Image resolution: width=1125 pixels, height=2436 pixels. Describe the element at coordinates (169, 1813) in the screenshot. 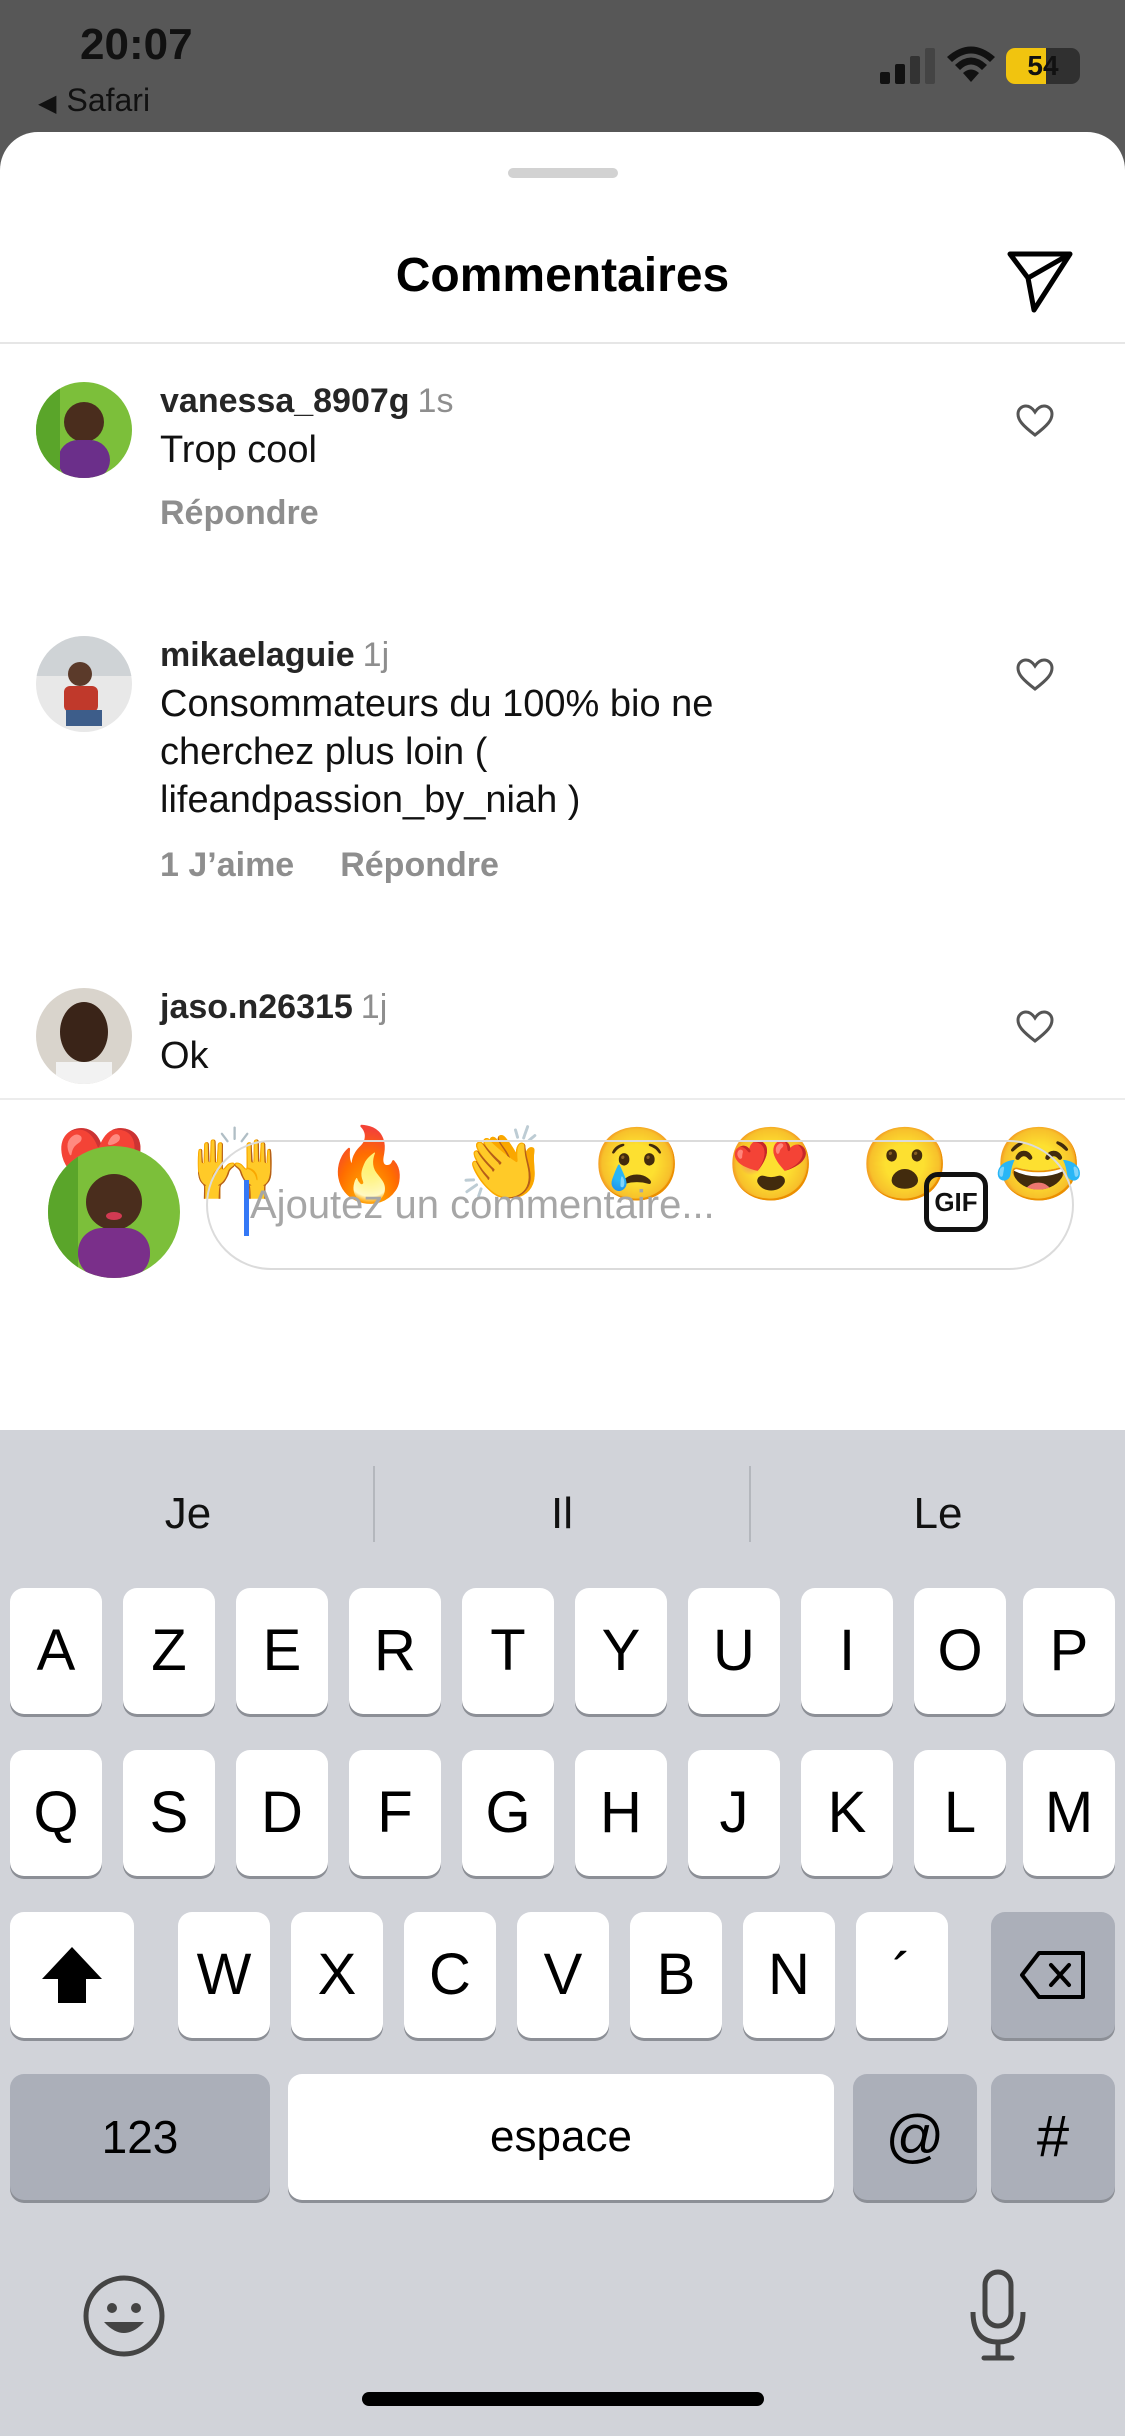

I see `key-s: S` at that location.